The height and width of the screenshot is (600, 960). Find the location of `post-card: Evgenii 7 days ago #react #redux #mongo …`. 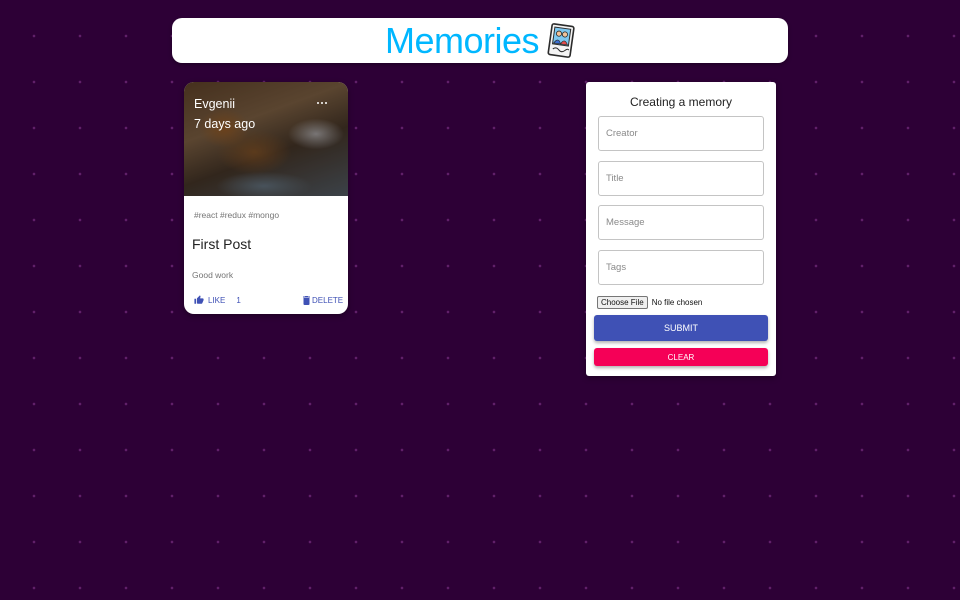

post-card: Evgenii 7 days ago #react #redux #mongo … is located at coordinates (266, 198).